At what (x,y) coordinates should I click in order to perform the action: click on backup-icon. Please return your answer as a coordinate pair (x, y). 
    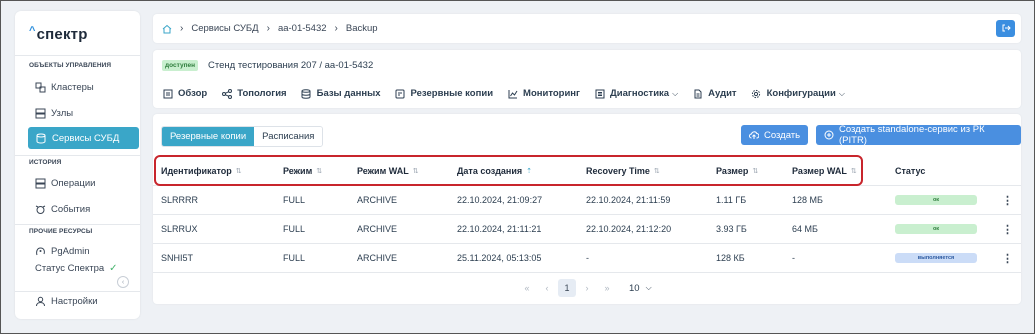
    Looking at the image, I should click on (400, 93).